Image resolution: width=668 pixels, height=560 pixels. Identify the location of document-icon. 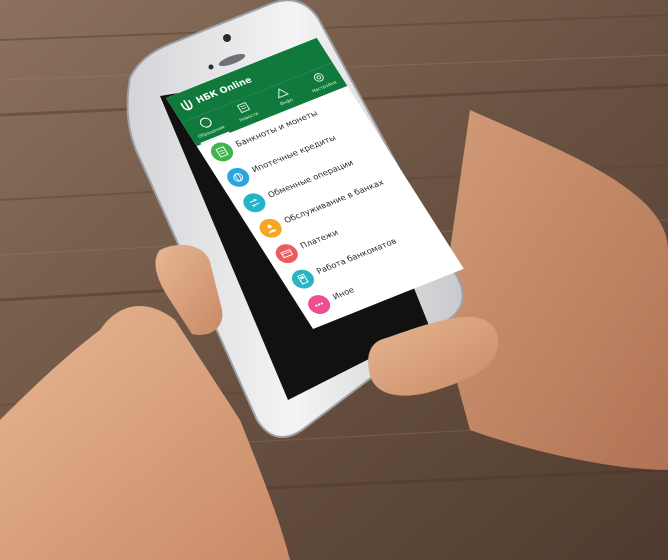
(222, 152).